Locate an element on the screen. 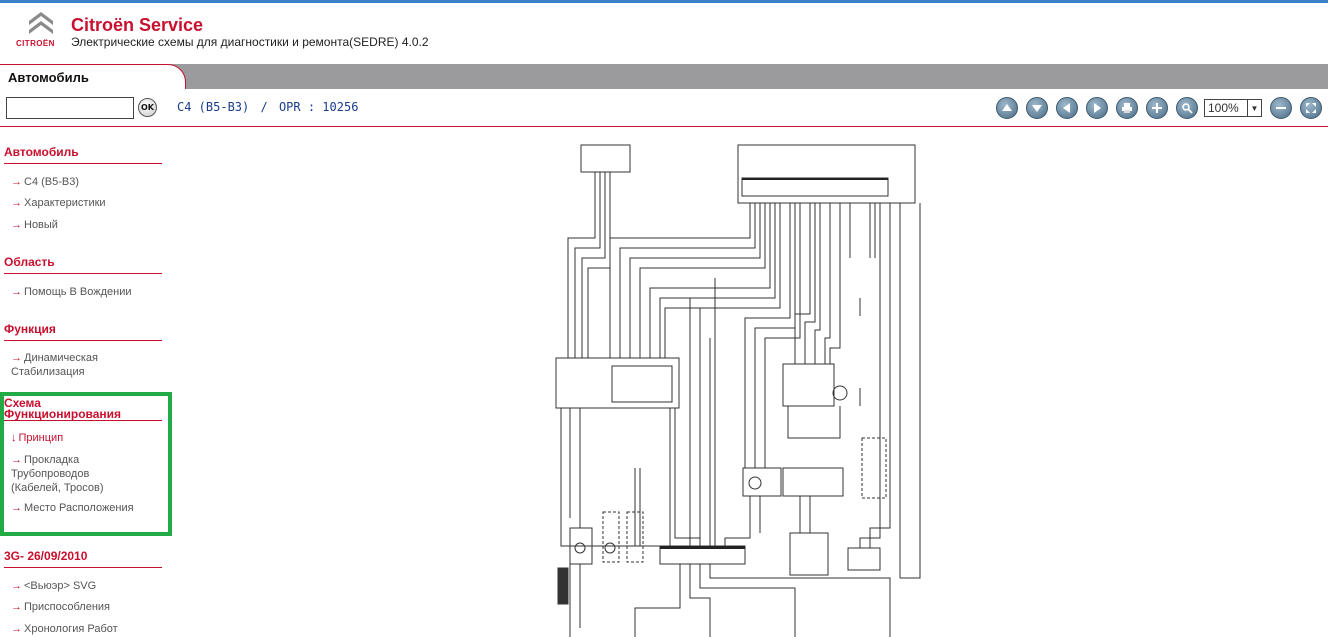  nav-item-principle: ↓ Принцип is located at coordinates (86, 438).